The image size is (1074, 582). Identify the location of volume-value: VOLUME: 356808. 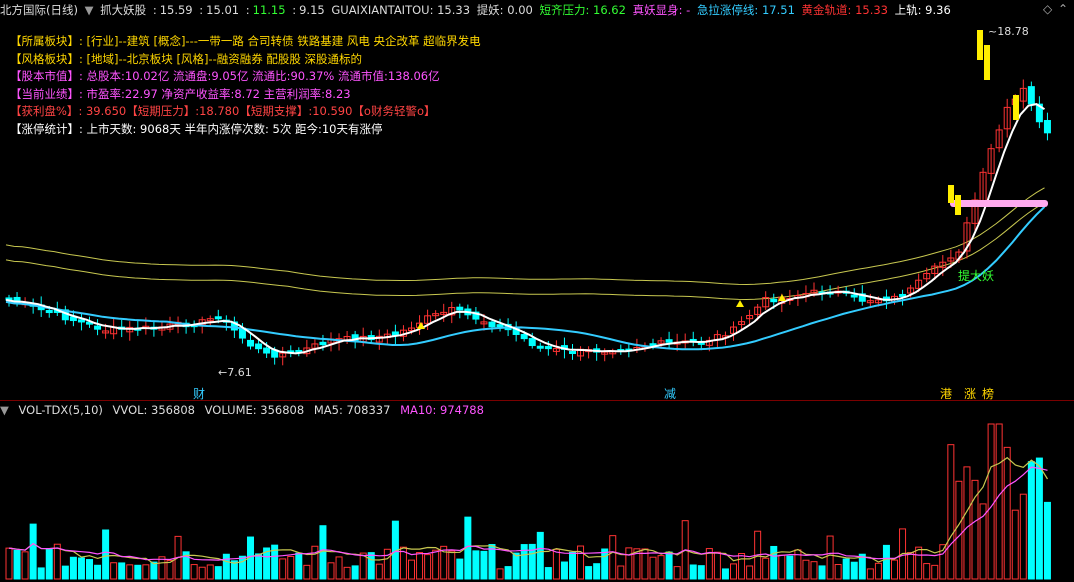
(254, 410).